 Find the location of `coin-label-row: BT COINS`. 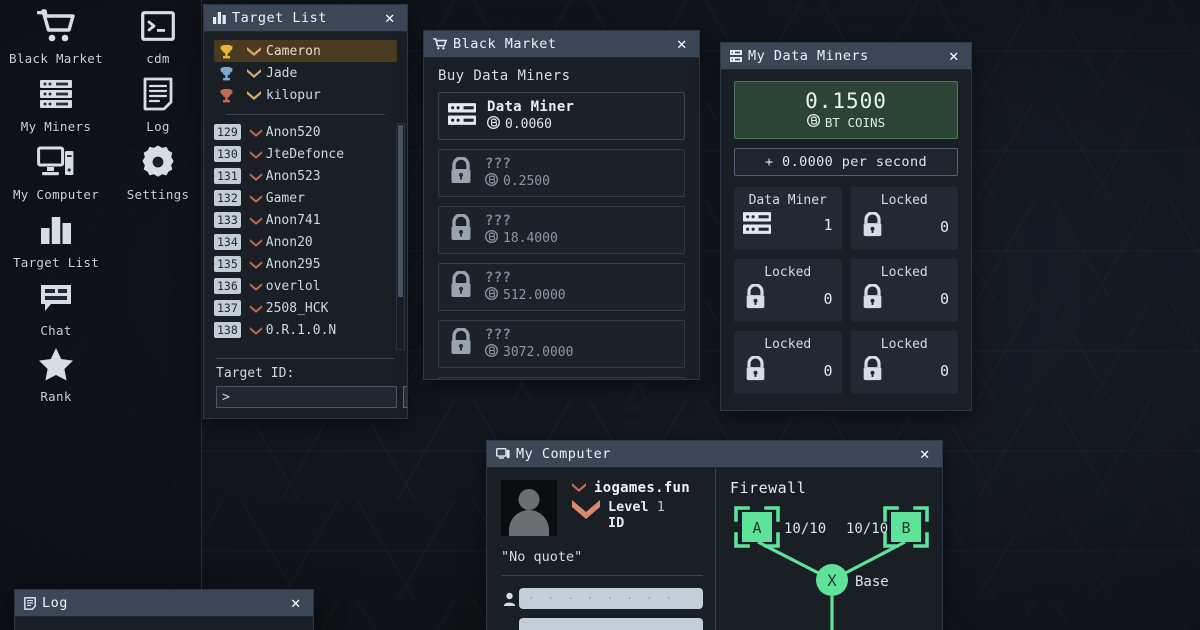

coin-label-row: BT COINS is located at coordinates (846, 121).